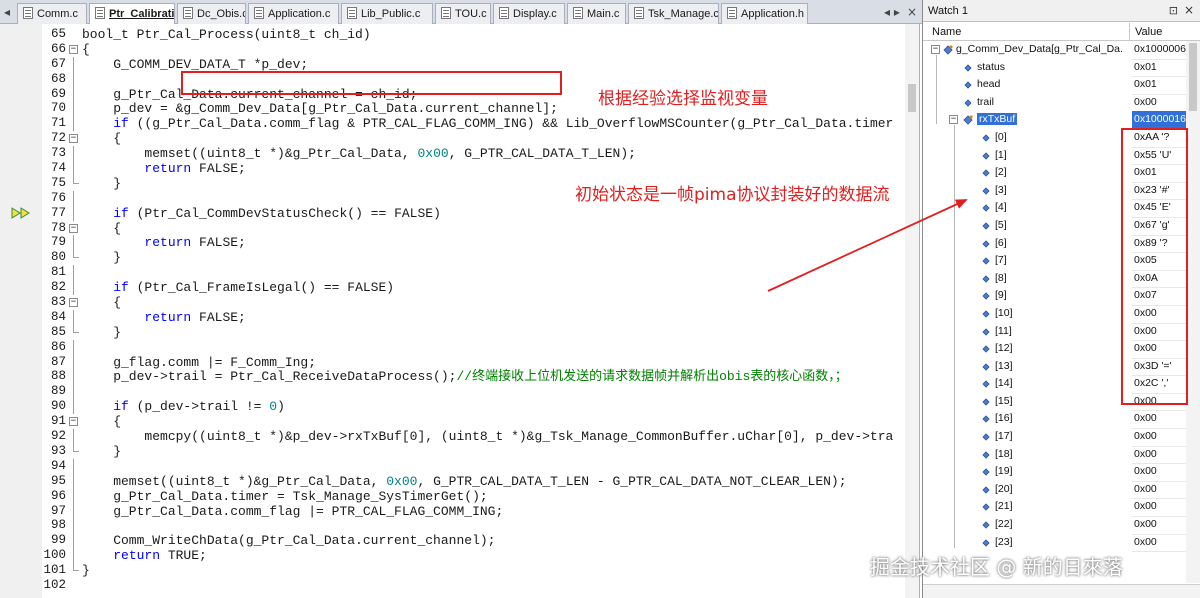  What do you see at coordinates (132, 14) in the screenshot?
I see `tab-ptr-calibration-c: Ptr_Calibration.c` at bounding box center [132, 14].